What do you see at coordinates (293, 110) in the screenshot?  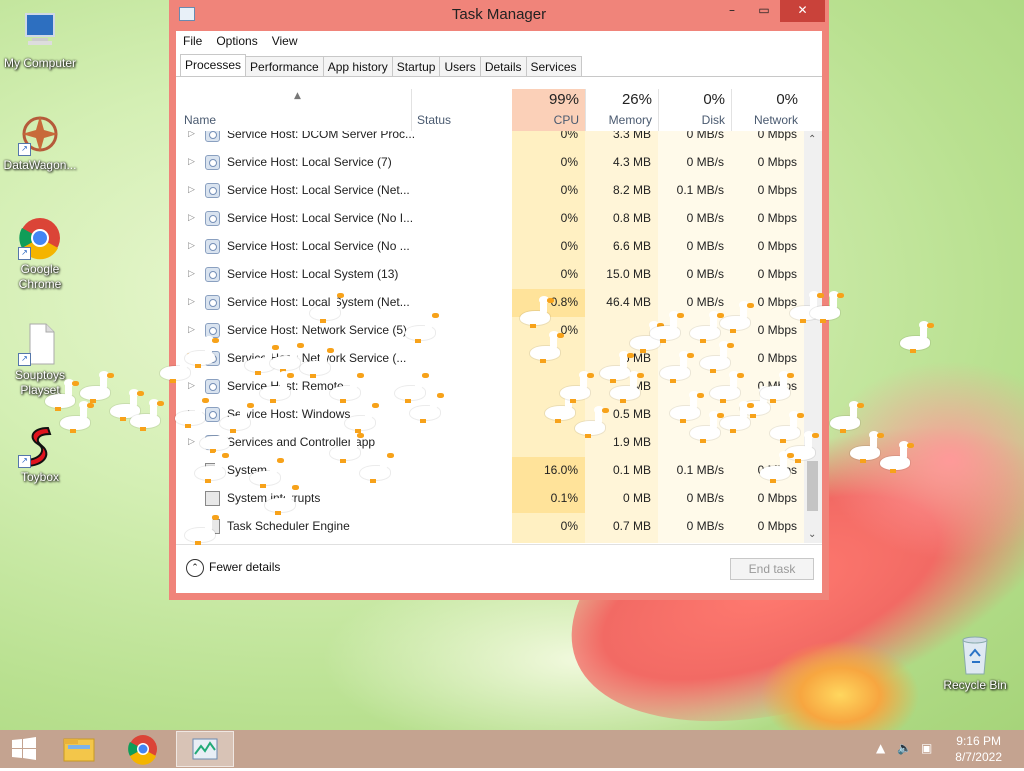 I see `column-header-name: Name` at bounding box center [293, 110].